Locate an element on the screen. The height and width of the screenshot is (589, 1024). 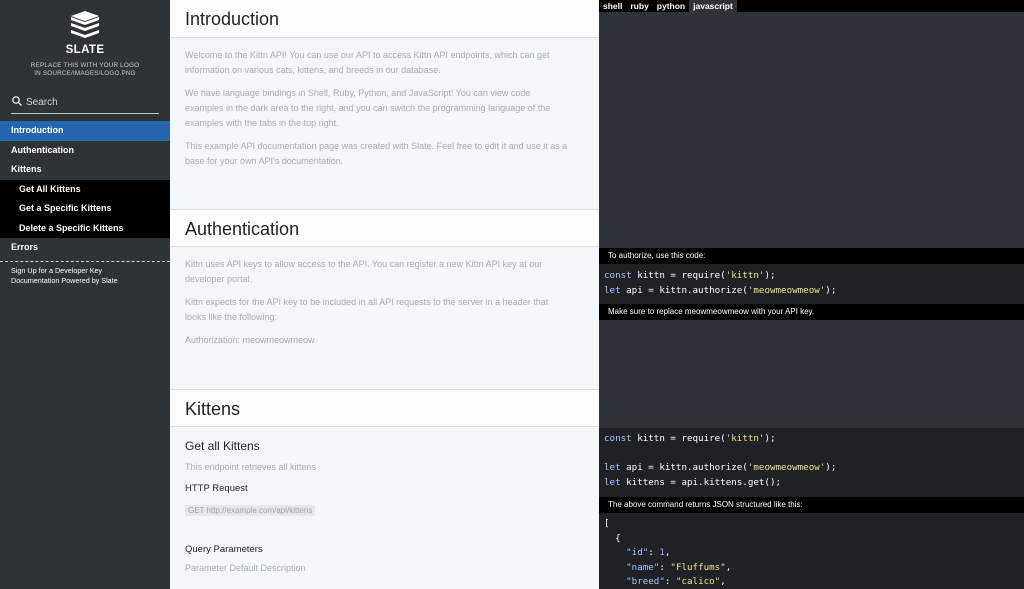
tab-python: python is located at coordinates (671, 6).